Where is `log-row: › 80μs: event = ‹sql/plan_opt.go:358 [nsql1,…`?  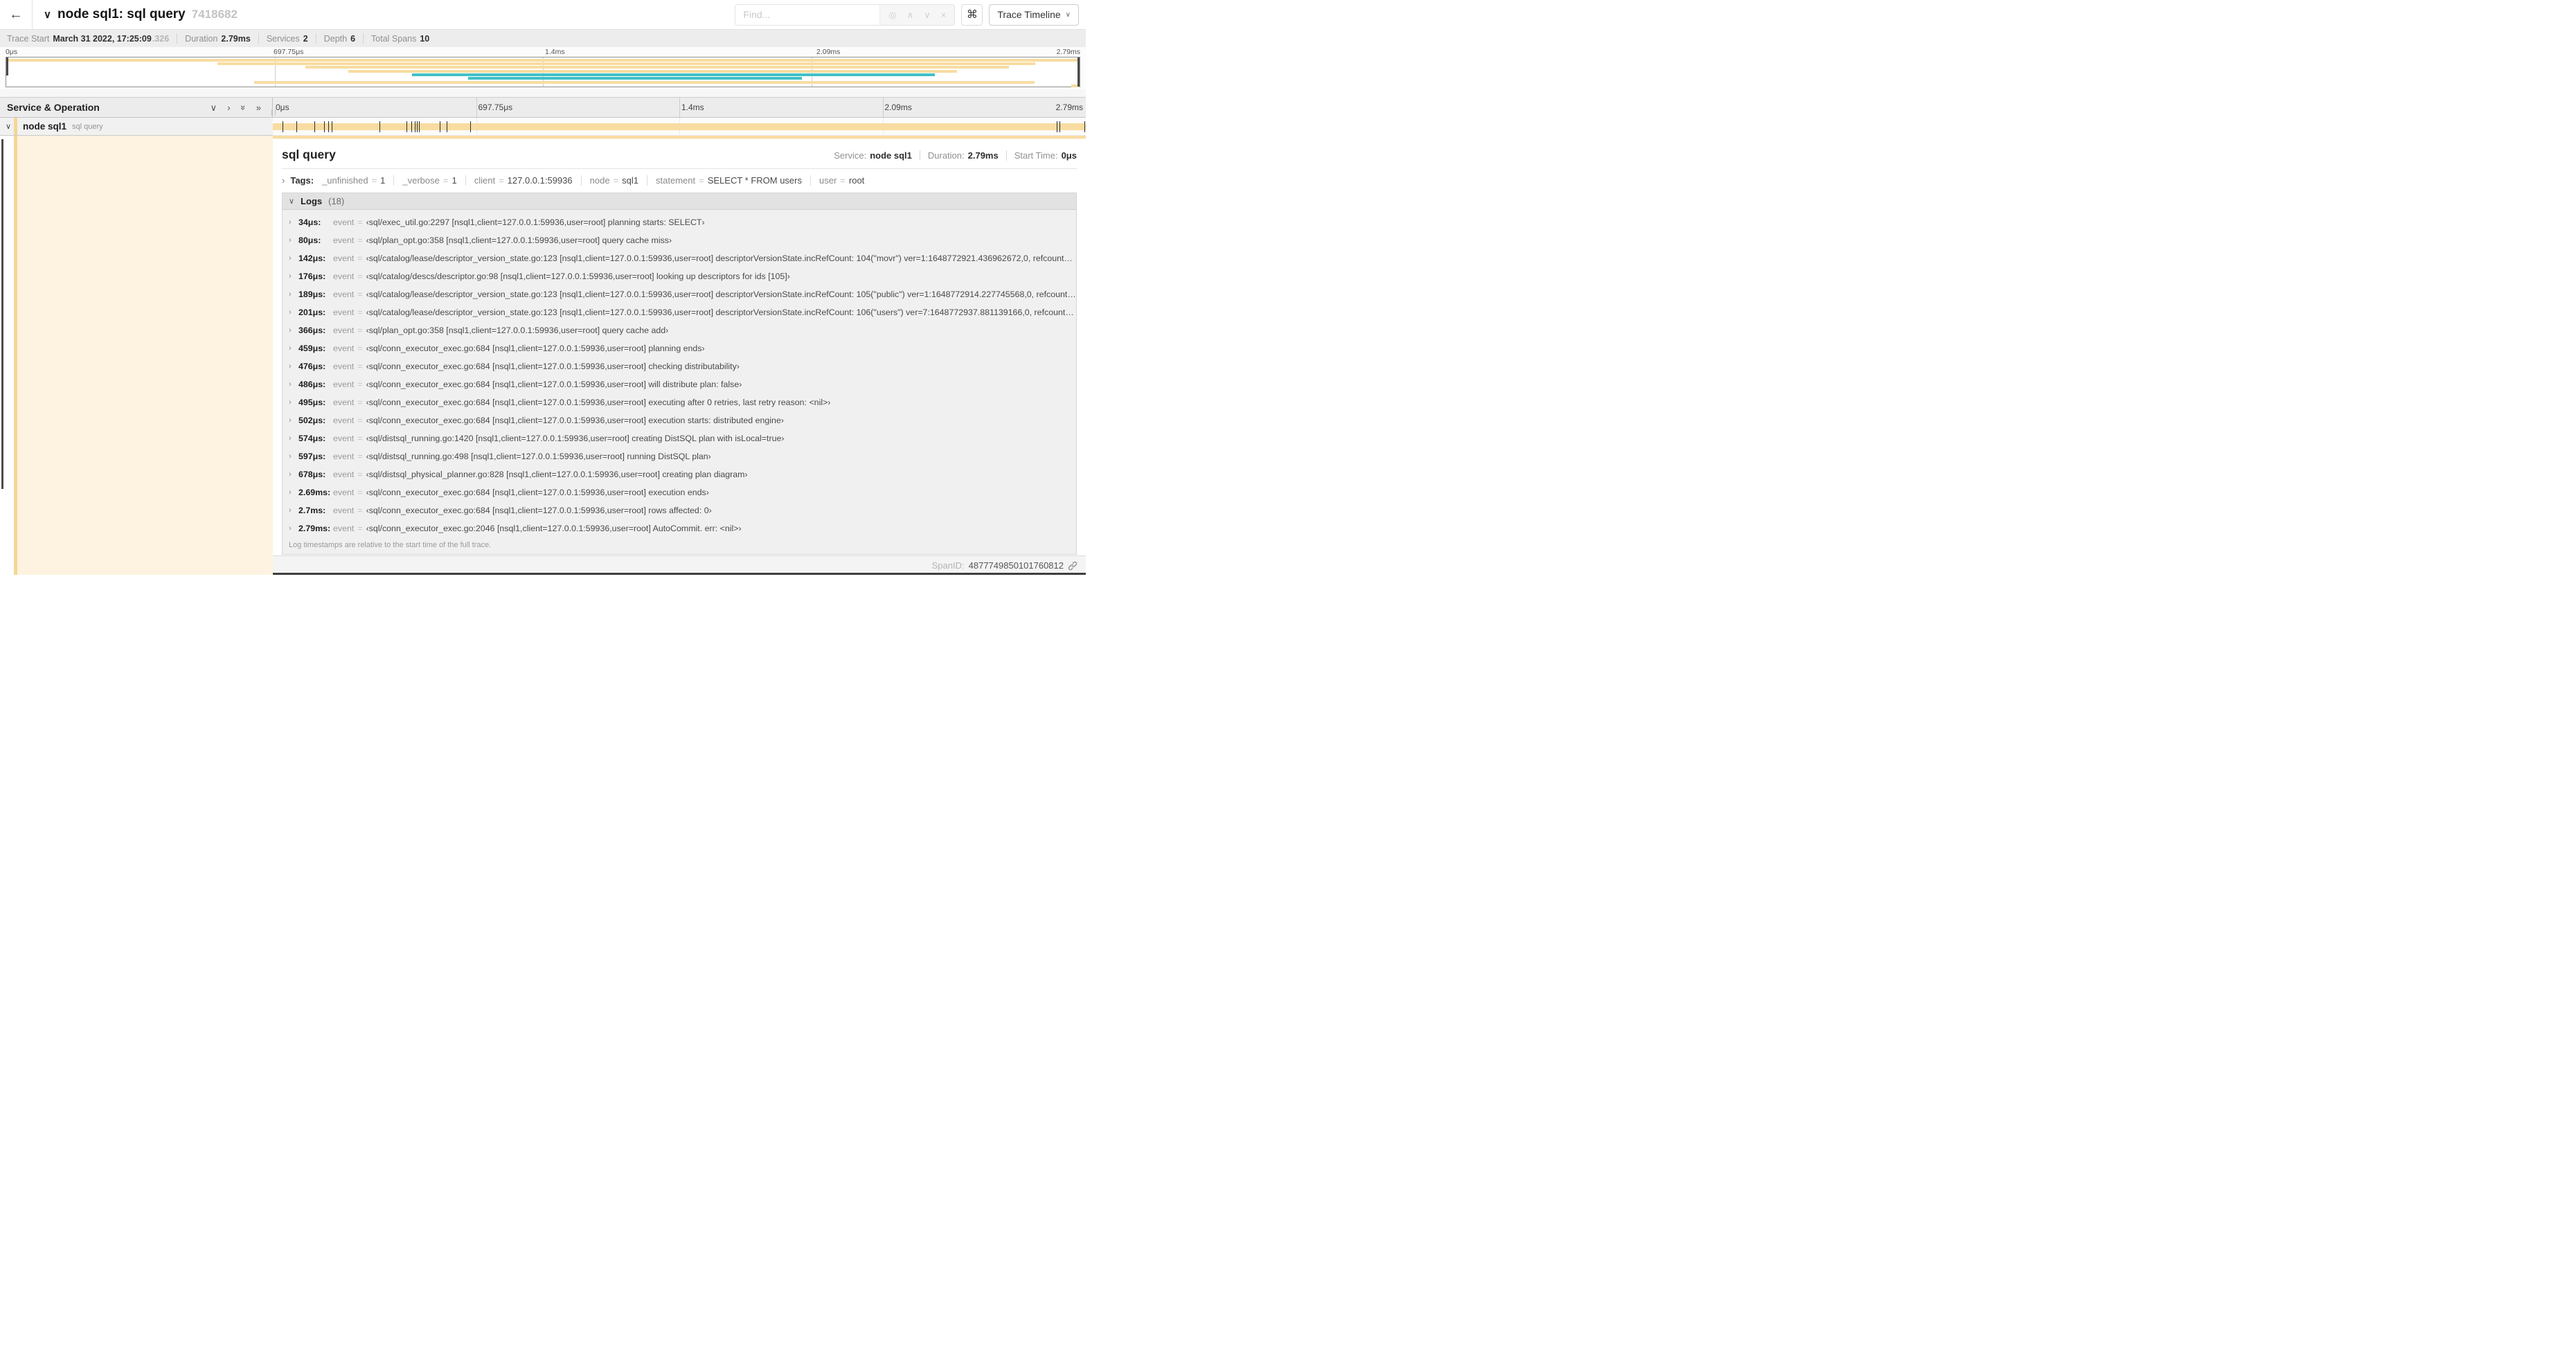
log-row: › 80μs: event = ‹sql/plan_opt.go:358 [nsql1,… is located at coordinates (679, 240).